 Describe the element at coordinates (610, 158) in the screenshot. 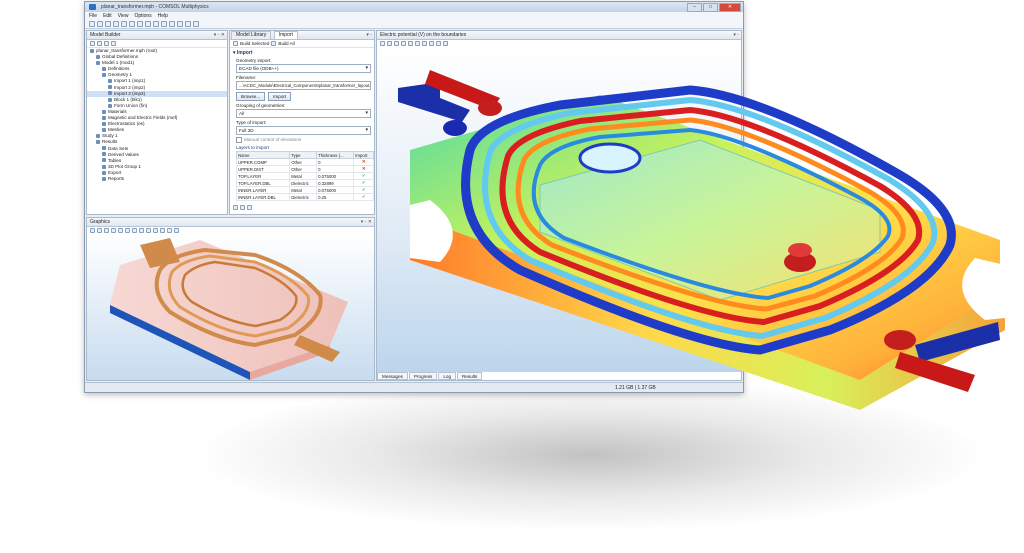

I see `plate-cutout` at that location.